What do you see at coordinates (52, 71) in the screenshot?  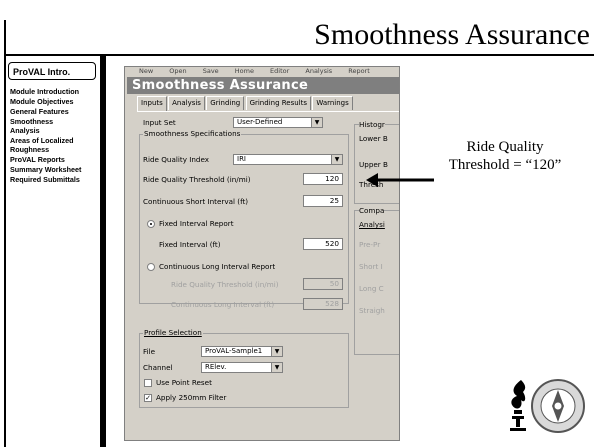 I see `nav-header: ProVAL Intro.` at bounding box center [52, 71].